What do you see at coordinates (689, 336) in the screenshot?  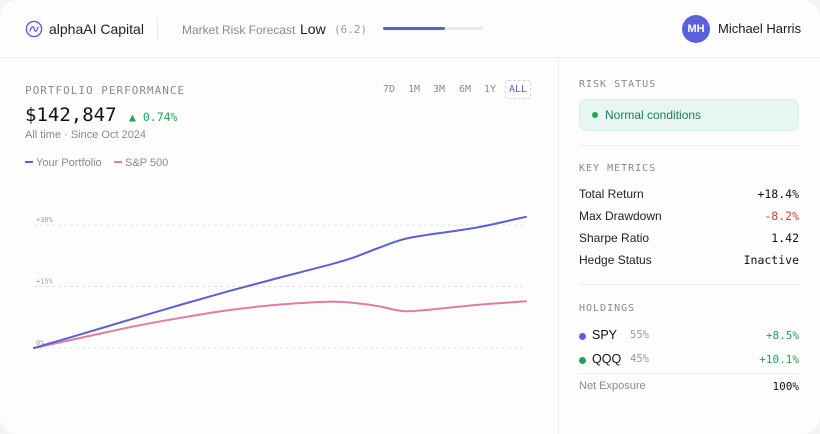 I see `holding-row-spy: SPY 55% +8.5%` at bounding box center [689, 336].